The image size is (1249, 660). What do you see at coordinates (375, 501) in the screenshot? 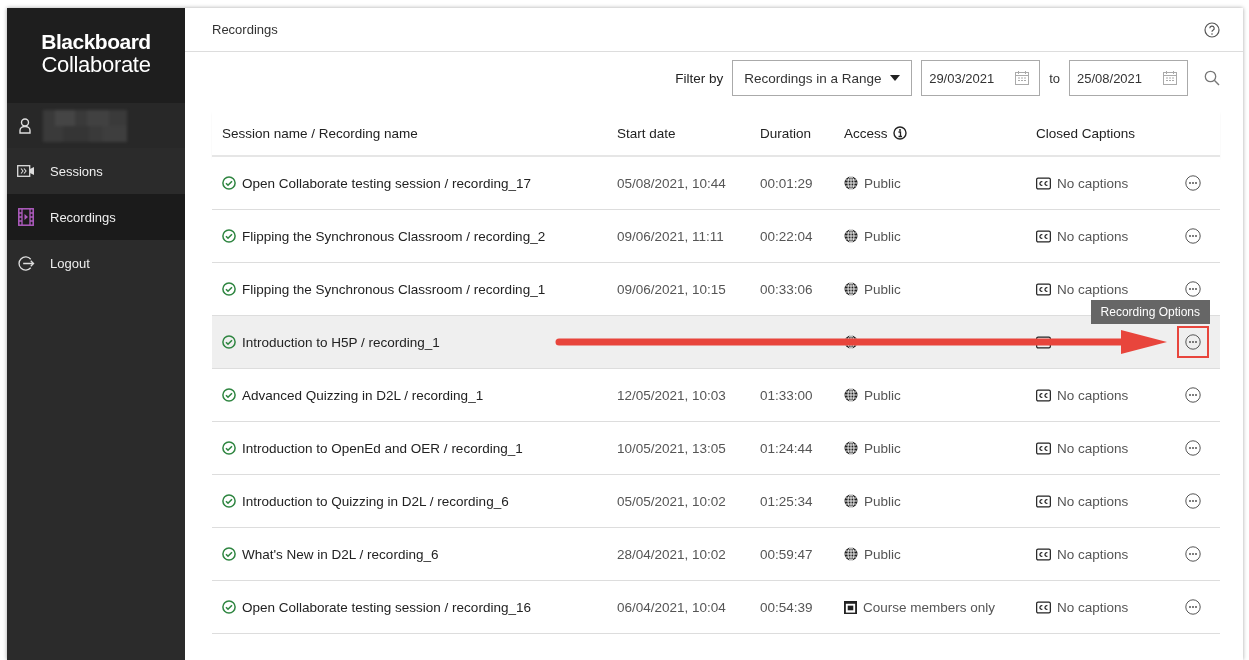
I see `recording-name: Introduction to Quizzing in D2L / recording_6` at bounding box center [375, 501].